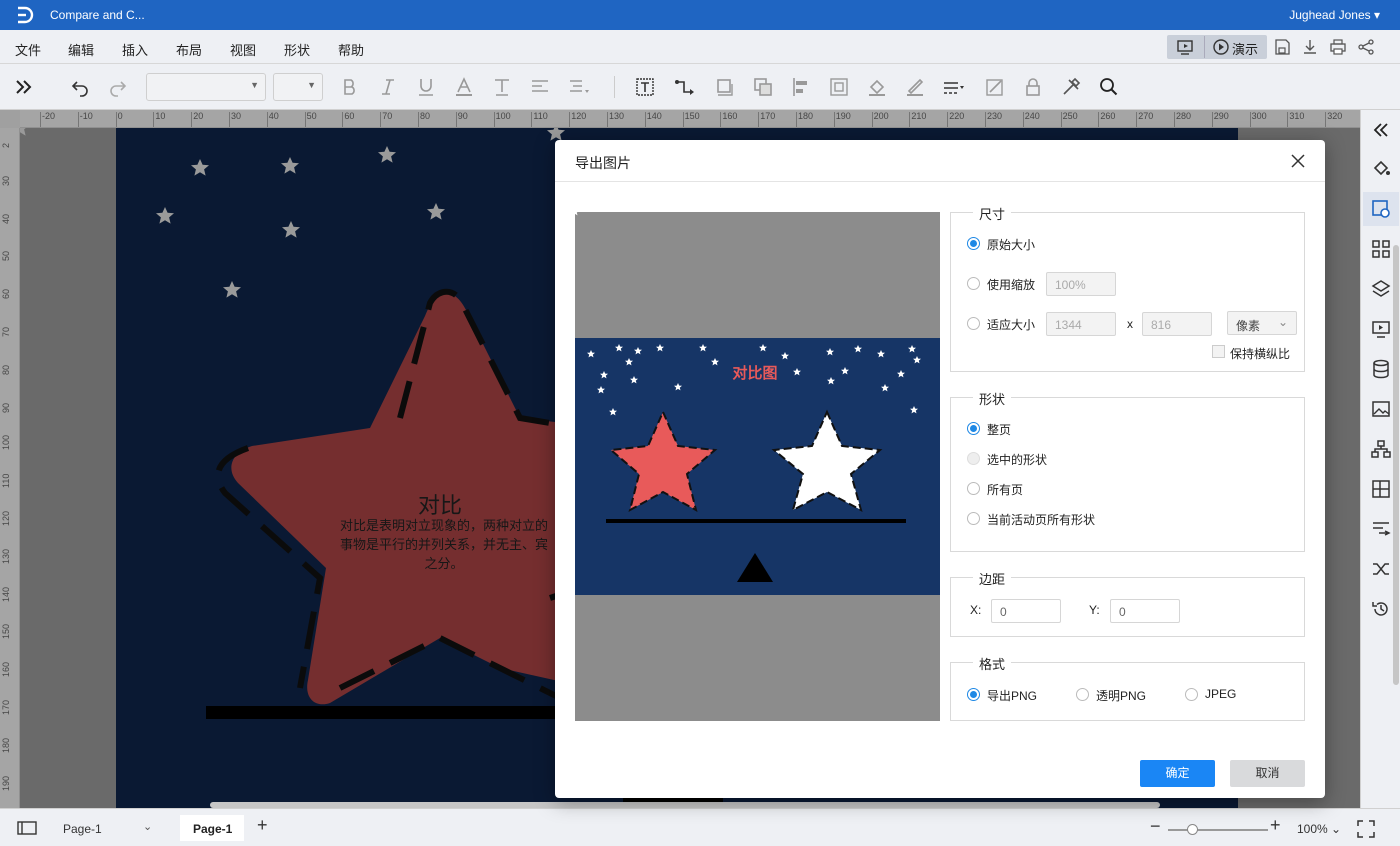 Image resolution: width=1400 pixels, height=846 pixels. Describe the element at coordinates (1381, 249) in the screenshot. I see `grid-panel-icon` at that location.